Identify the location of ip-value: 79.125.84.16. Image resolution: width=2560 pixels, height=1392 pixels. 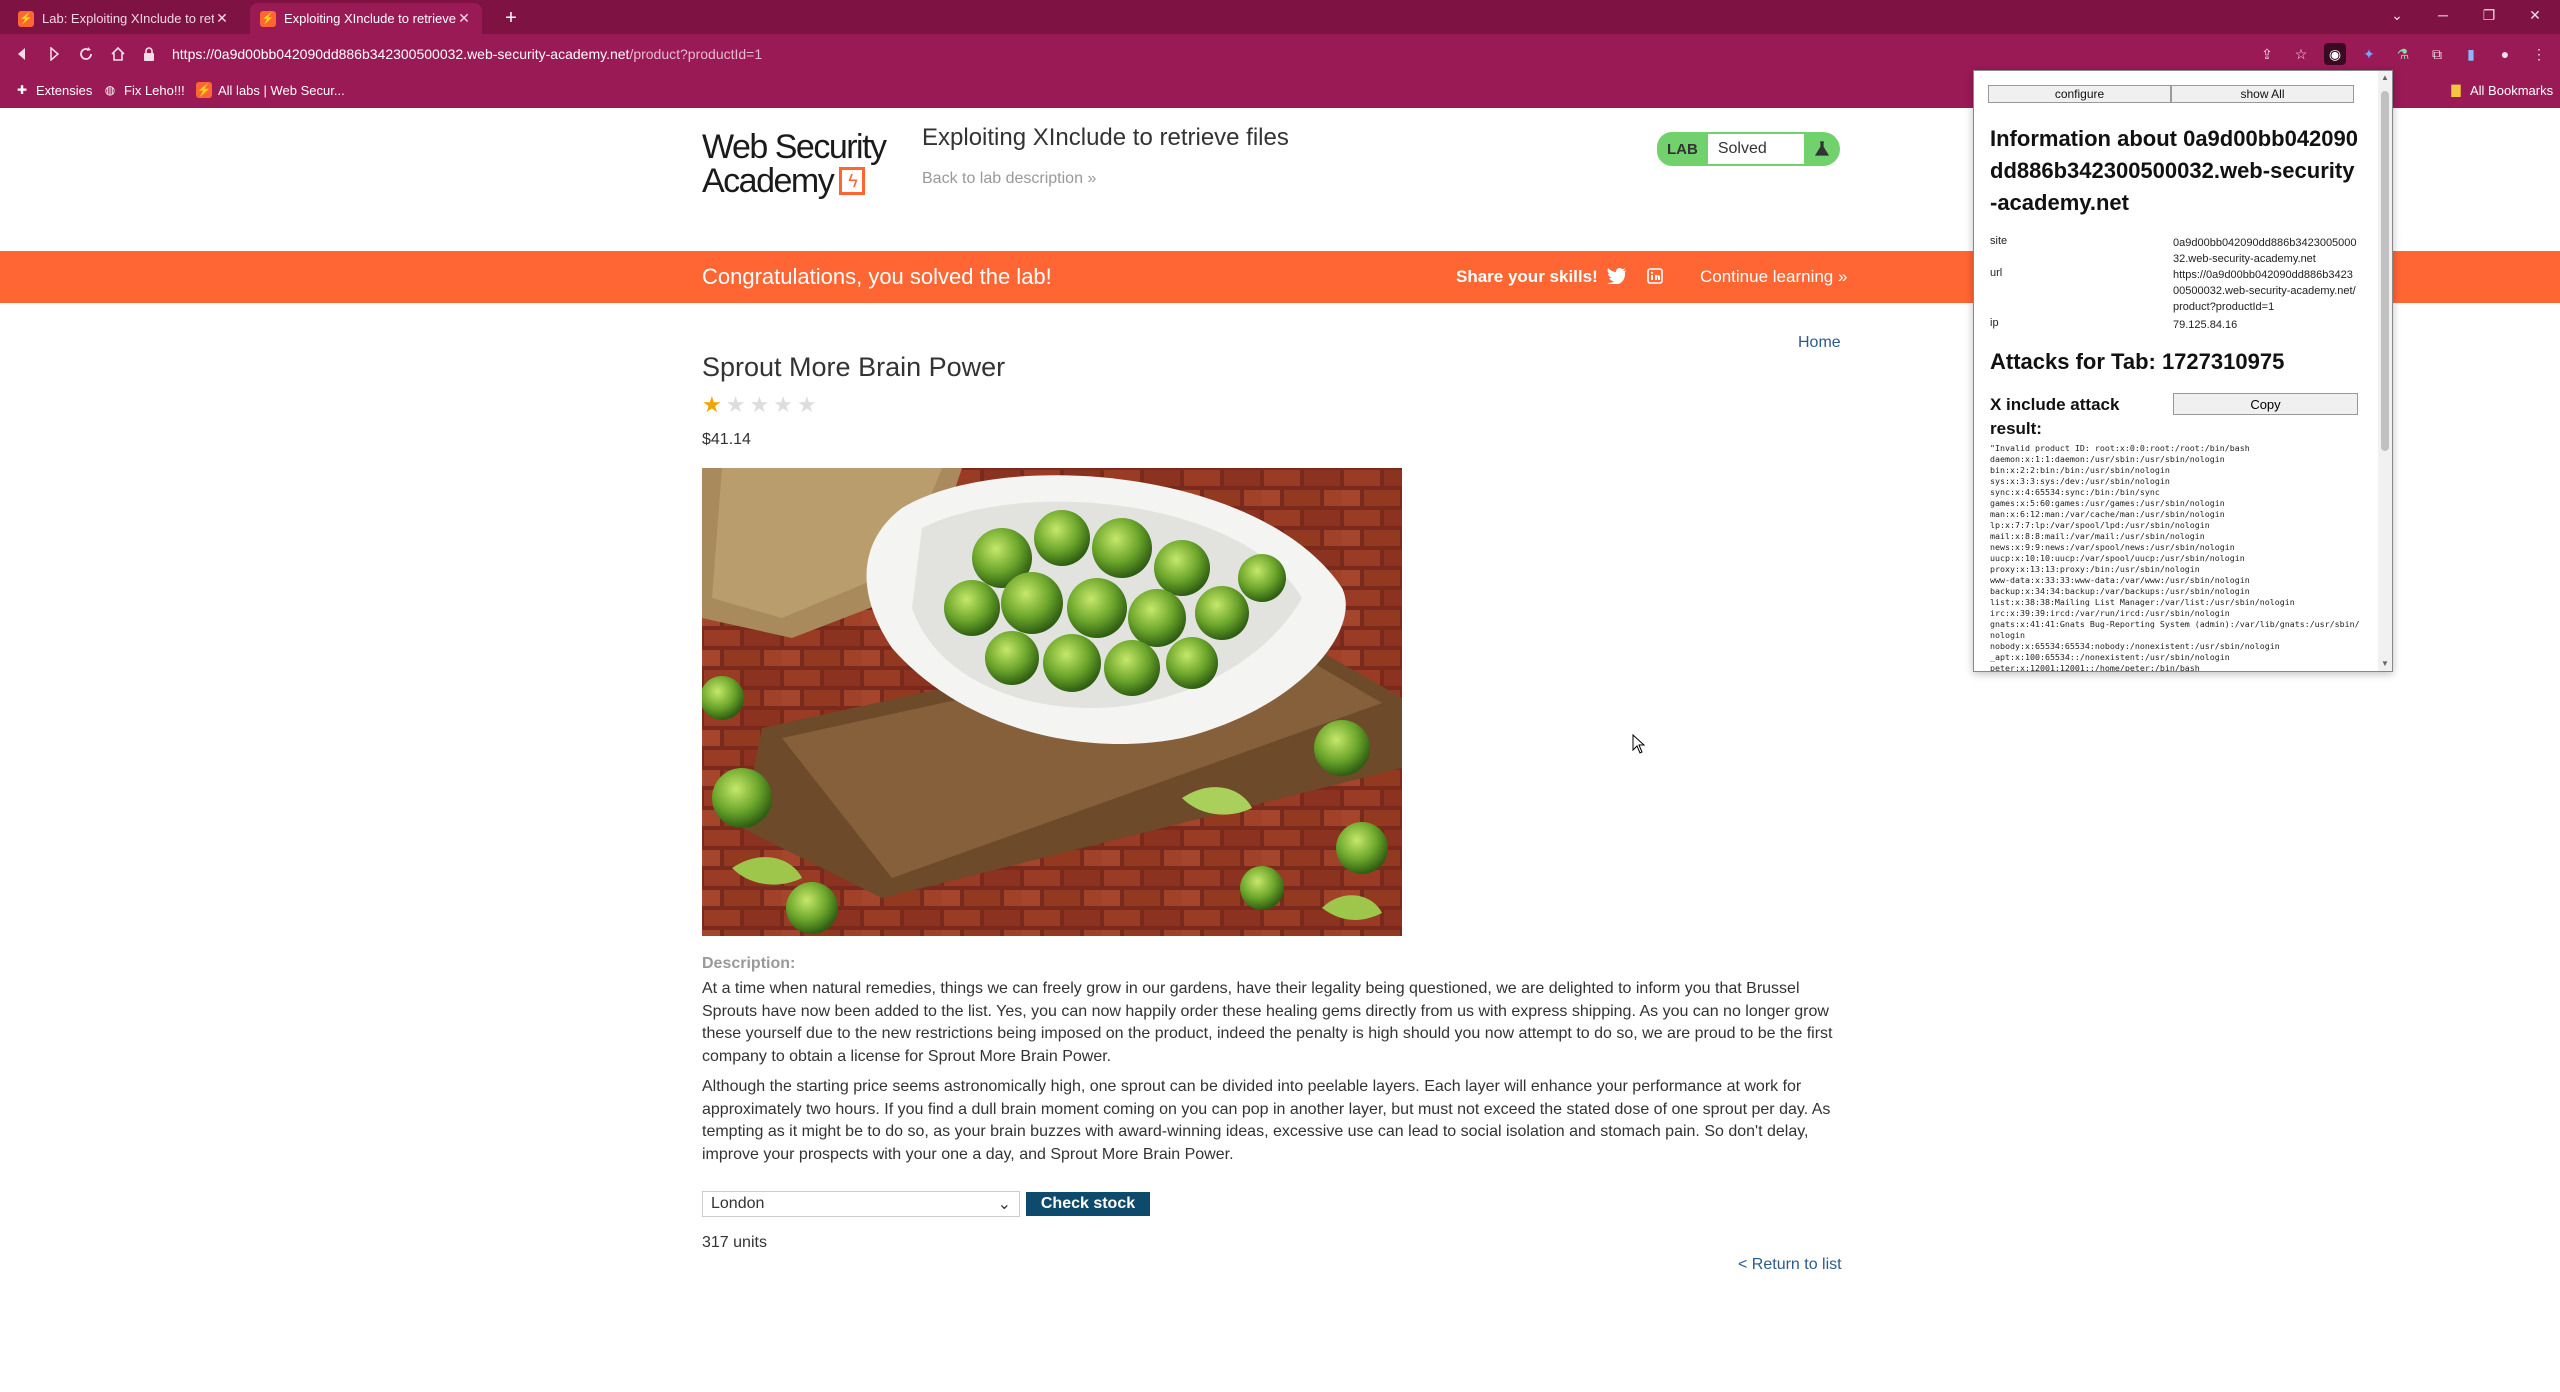
(2205, 325).